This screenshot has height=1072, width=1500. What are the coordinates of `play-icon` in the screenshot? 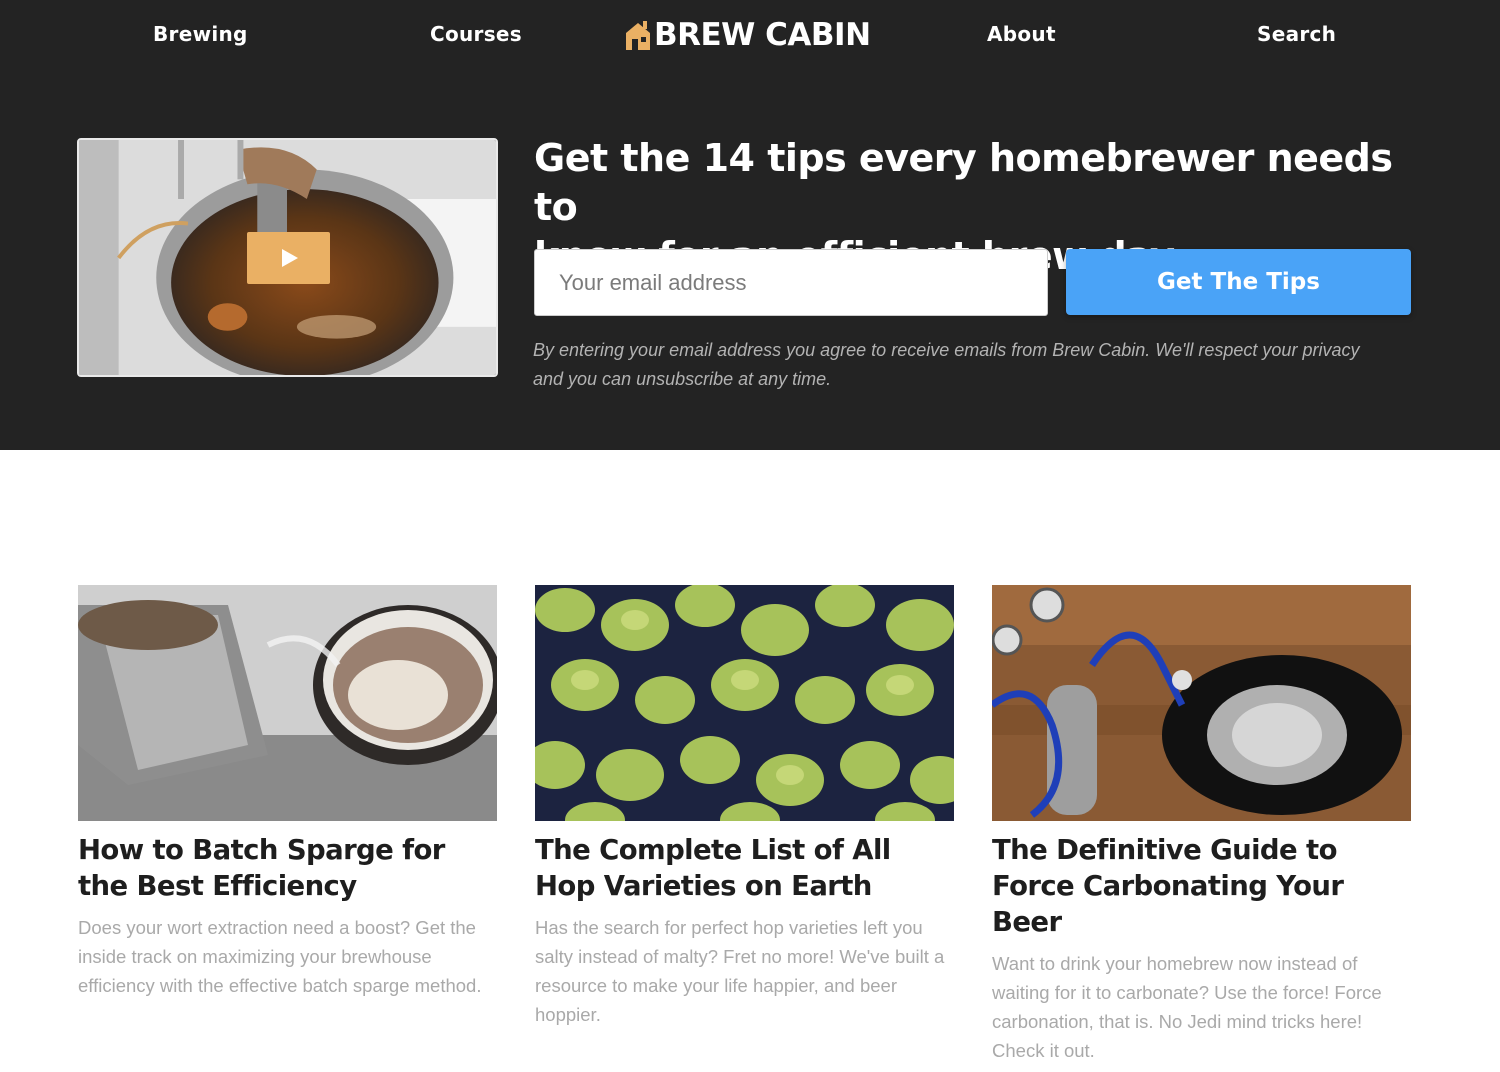 It's located at (289, 258).